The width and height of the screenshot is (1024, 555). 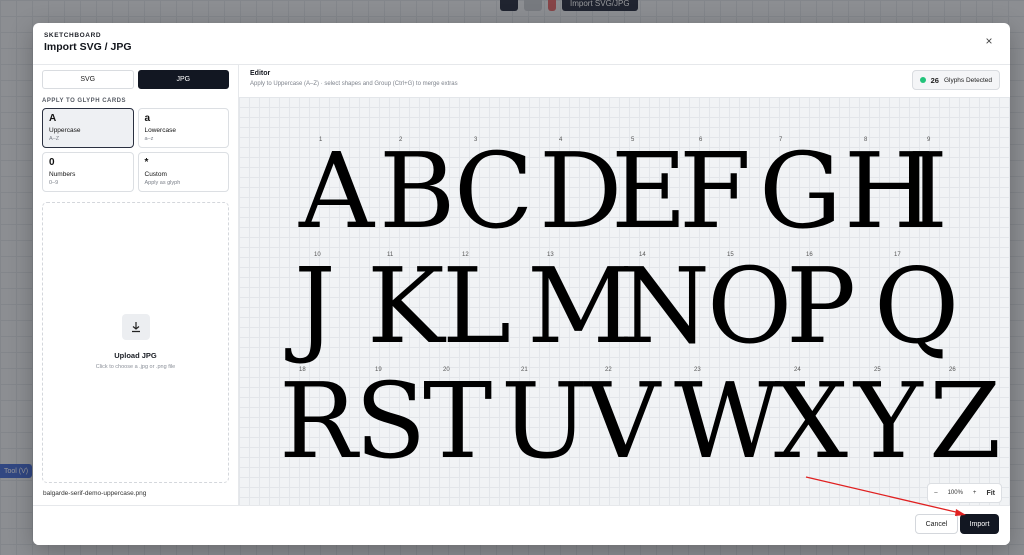 What do you see at coordinates (53, 118) in the screenshot?
I see `card-glyph: A` at bounding box center [53, 118].